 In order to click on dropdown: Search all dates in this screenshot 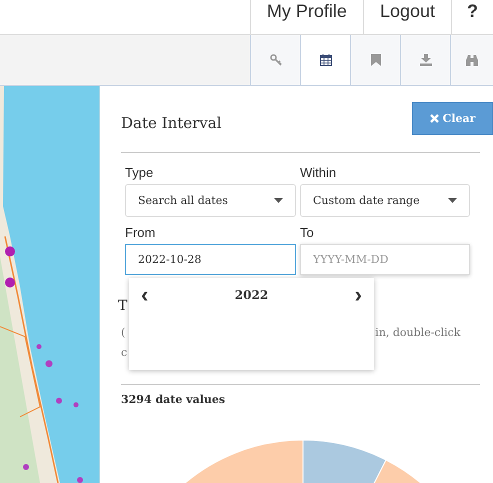, I will do `click(210, 200)`.